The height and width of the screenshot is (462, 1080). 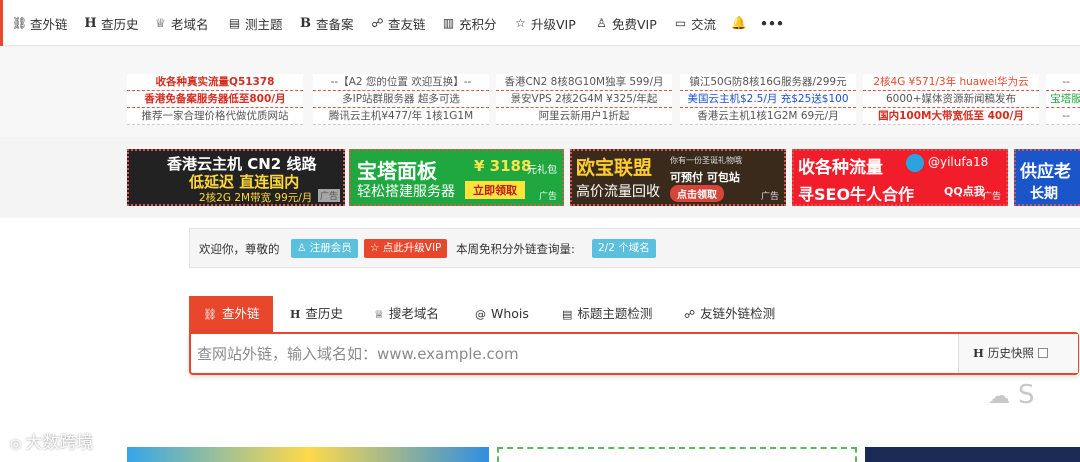 What do you see at coordinates (958, 162) in the screenshot?
I see `banner-handle: @yilufa18` at bounding box center [958, 162].